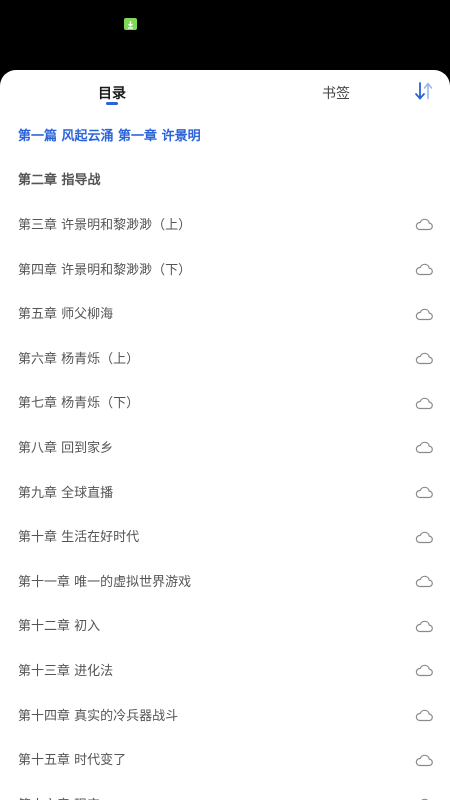 The image size is (450, 800). What do you see at coordinates (66, 315) in the screenshot?
I see `chapter-title: 第五章 师父柳海` at bounding box center [66, 315].